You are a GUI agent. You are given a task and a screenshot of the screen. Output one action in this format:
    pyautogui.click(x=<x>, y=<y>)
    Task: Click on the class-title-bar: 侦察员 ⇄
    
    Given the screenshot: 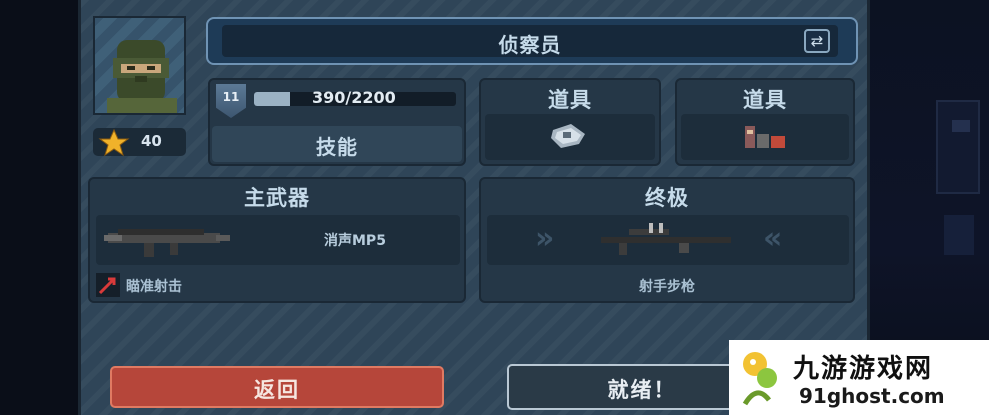 What is the action you would take?
    pyautogui.click(x=532, y=41)
    